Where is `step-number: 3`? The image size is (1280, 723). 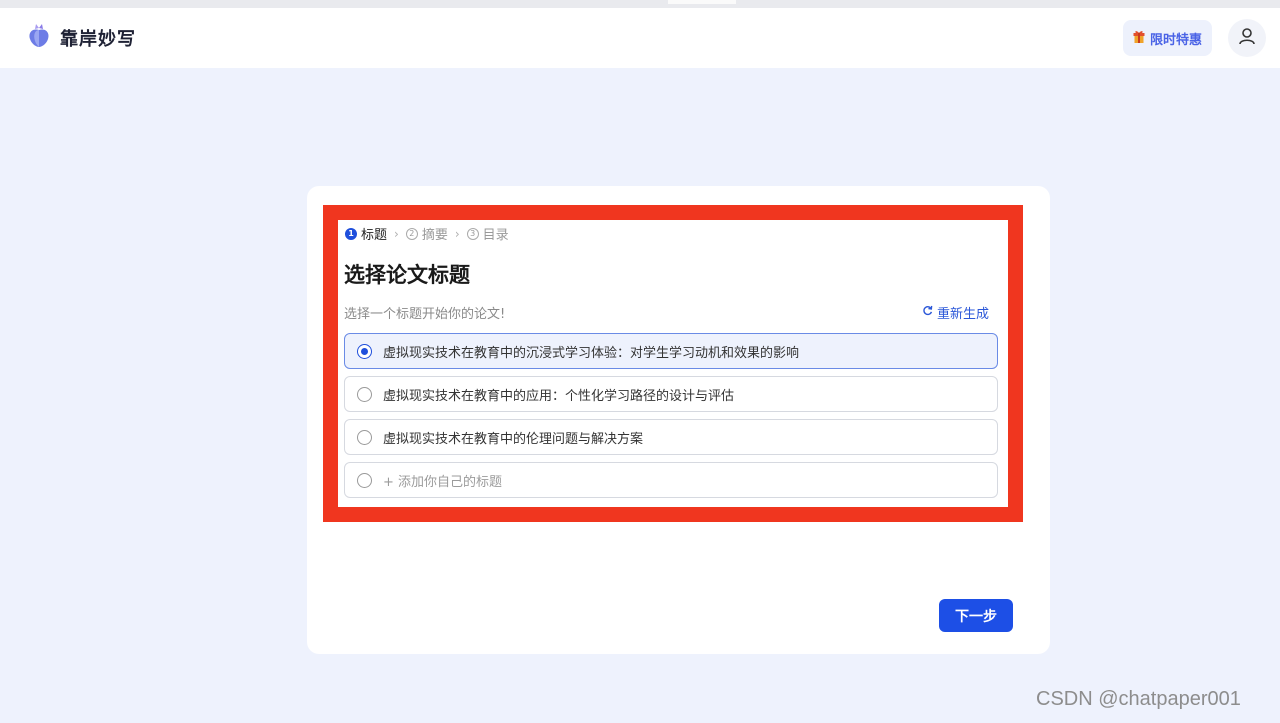 step-number: 3 is located at coordinates (472, 233).